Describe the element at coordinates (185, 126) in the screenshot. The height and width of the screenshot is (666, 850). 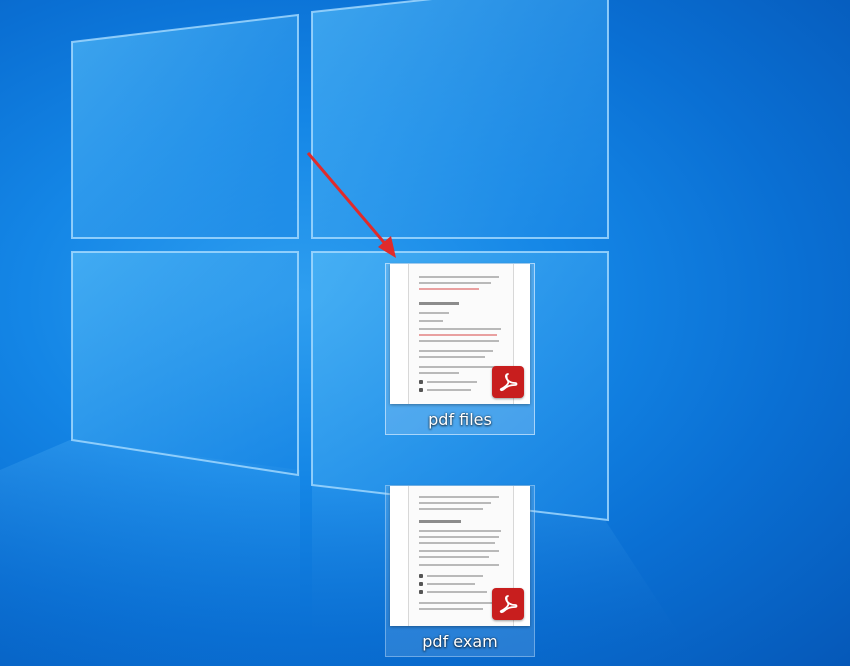
I see `logo-pane-top-left` at that location.